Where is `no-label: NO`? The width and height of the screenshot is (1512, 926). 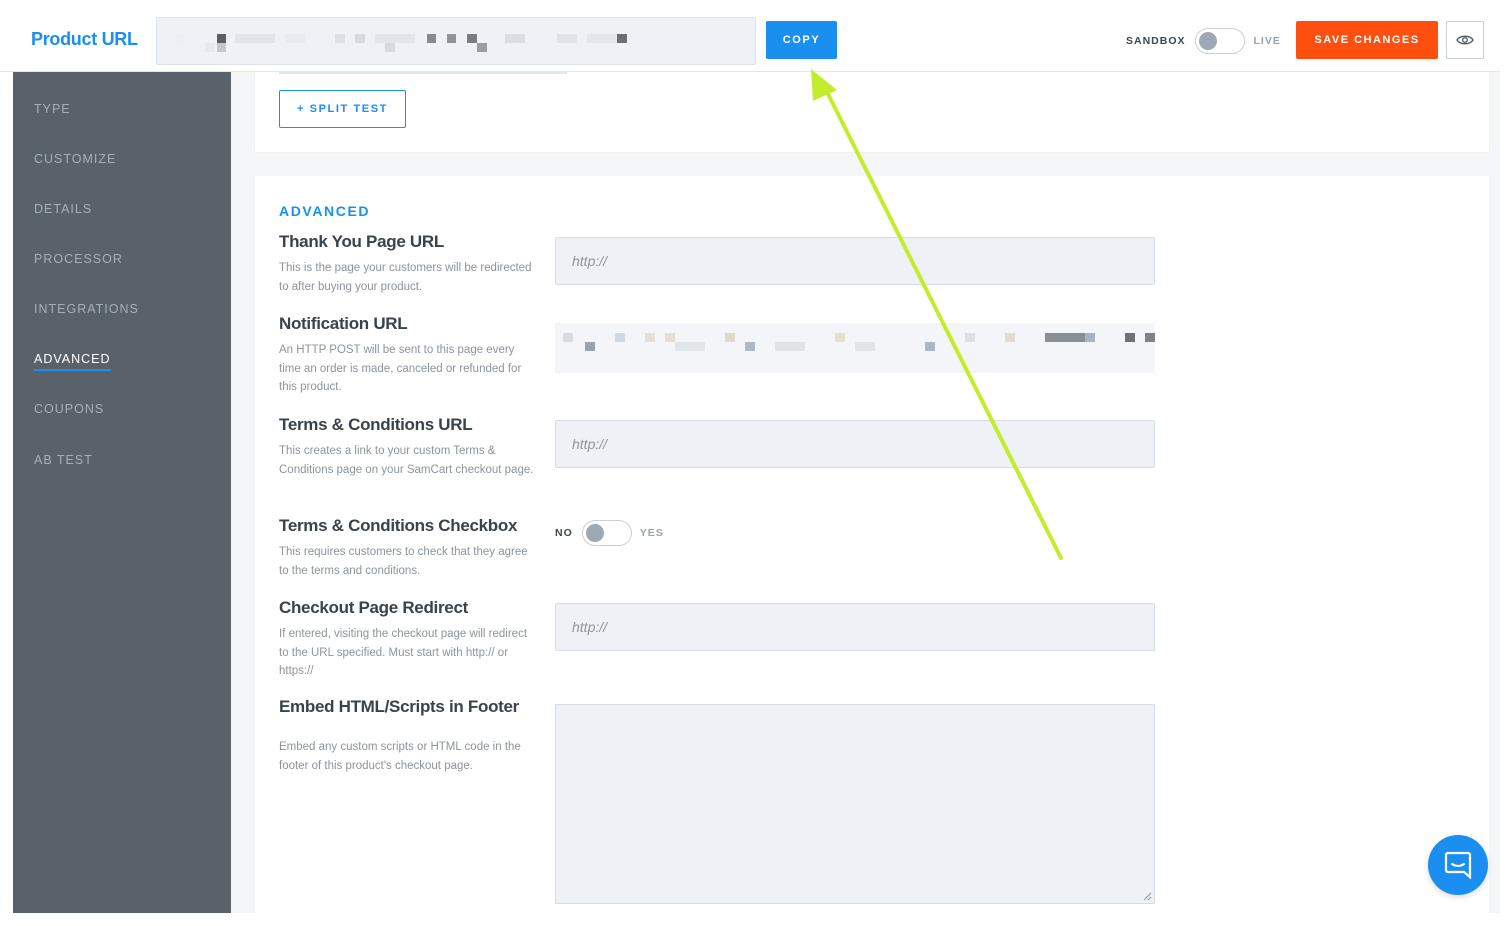 no-label: NO is located at coordinates (564, 533).